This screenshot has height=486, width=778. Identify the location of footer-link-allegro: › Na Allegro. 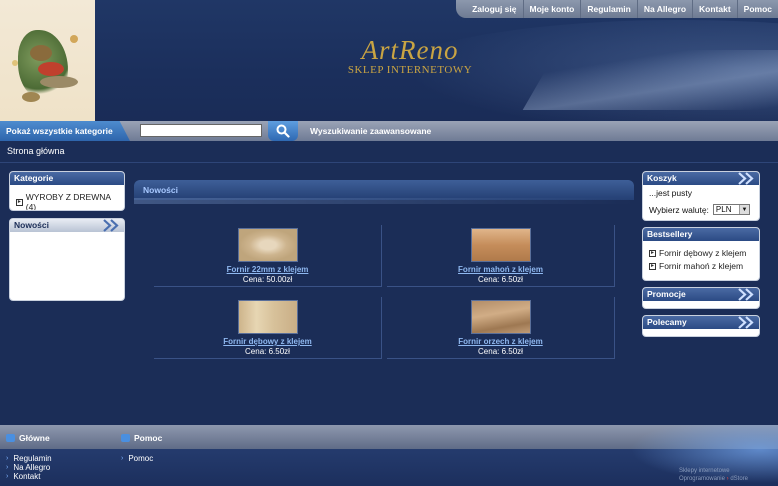
(29, 467).